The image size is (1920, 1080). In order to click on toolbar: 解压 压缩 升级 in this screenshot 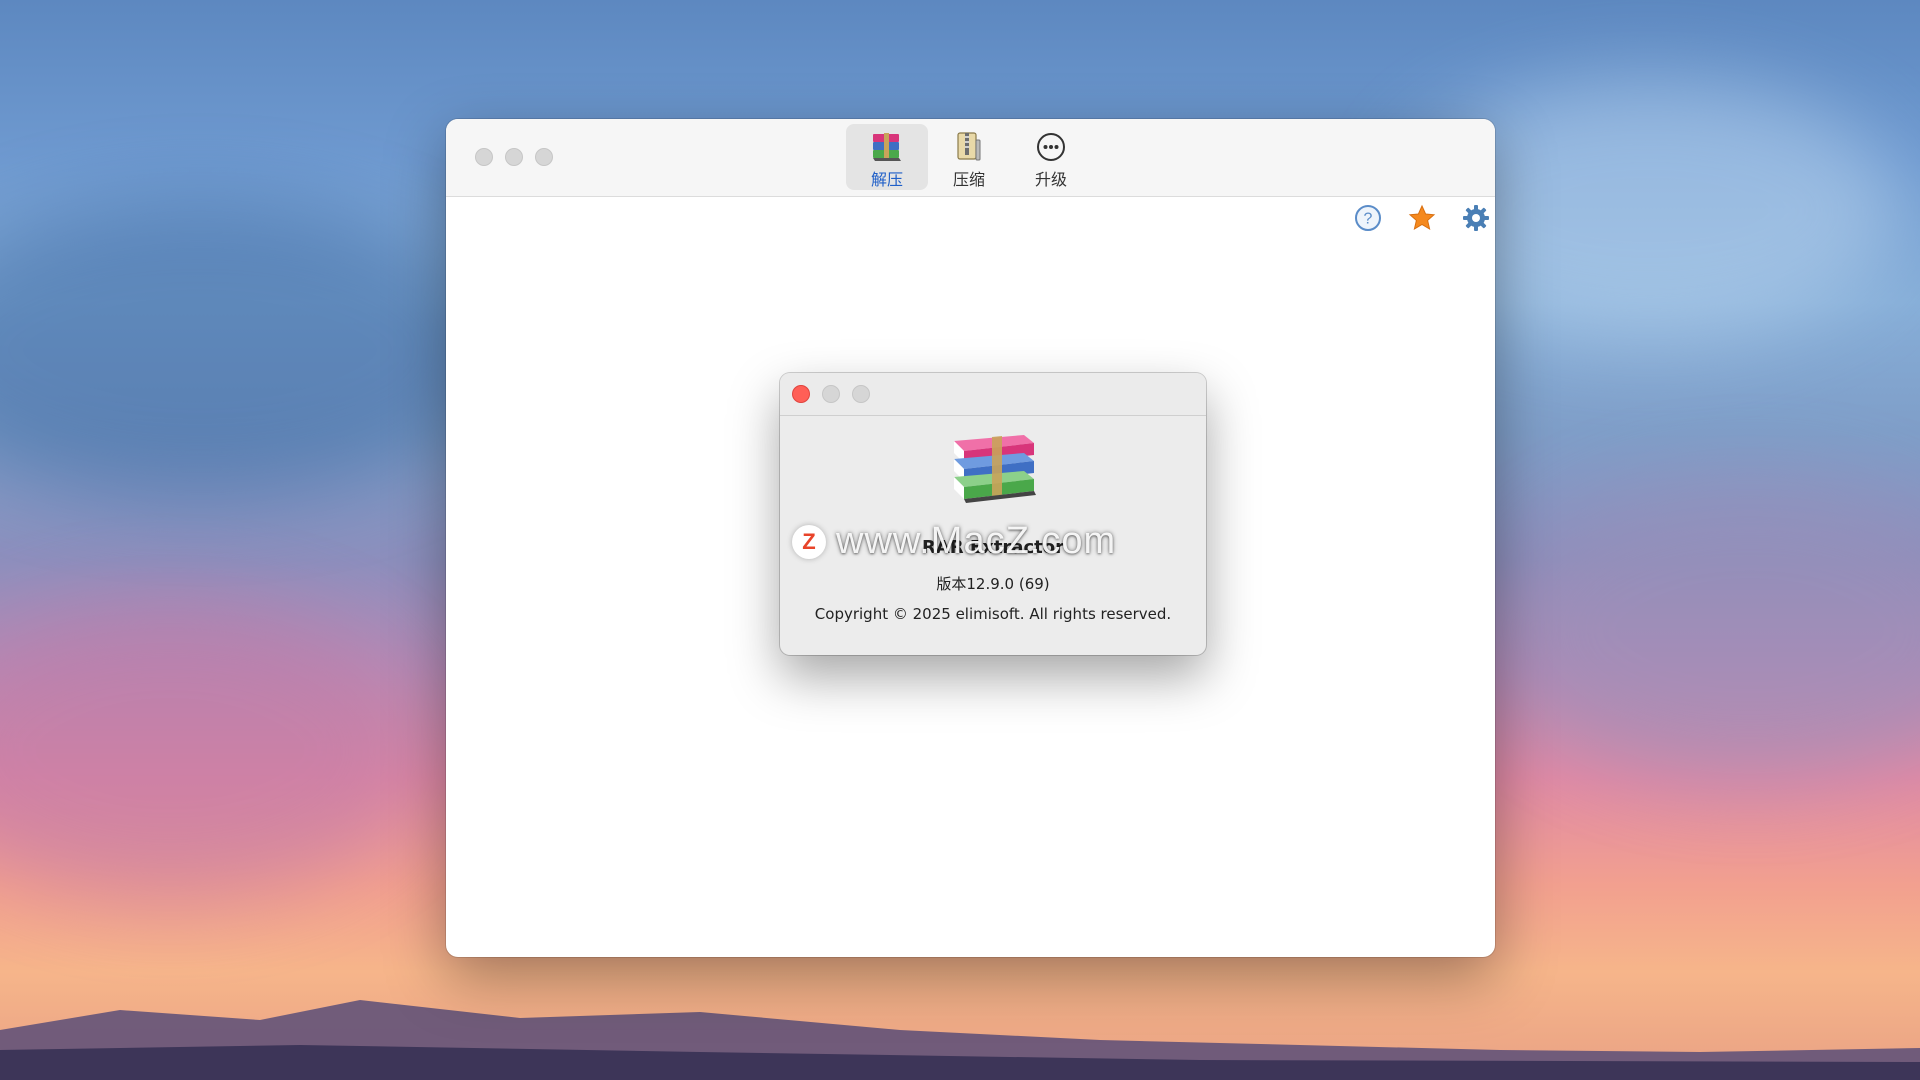, I will do `click(970, 158)`.